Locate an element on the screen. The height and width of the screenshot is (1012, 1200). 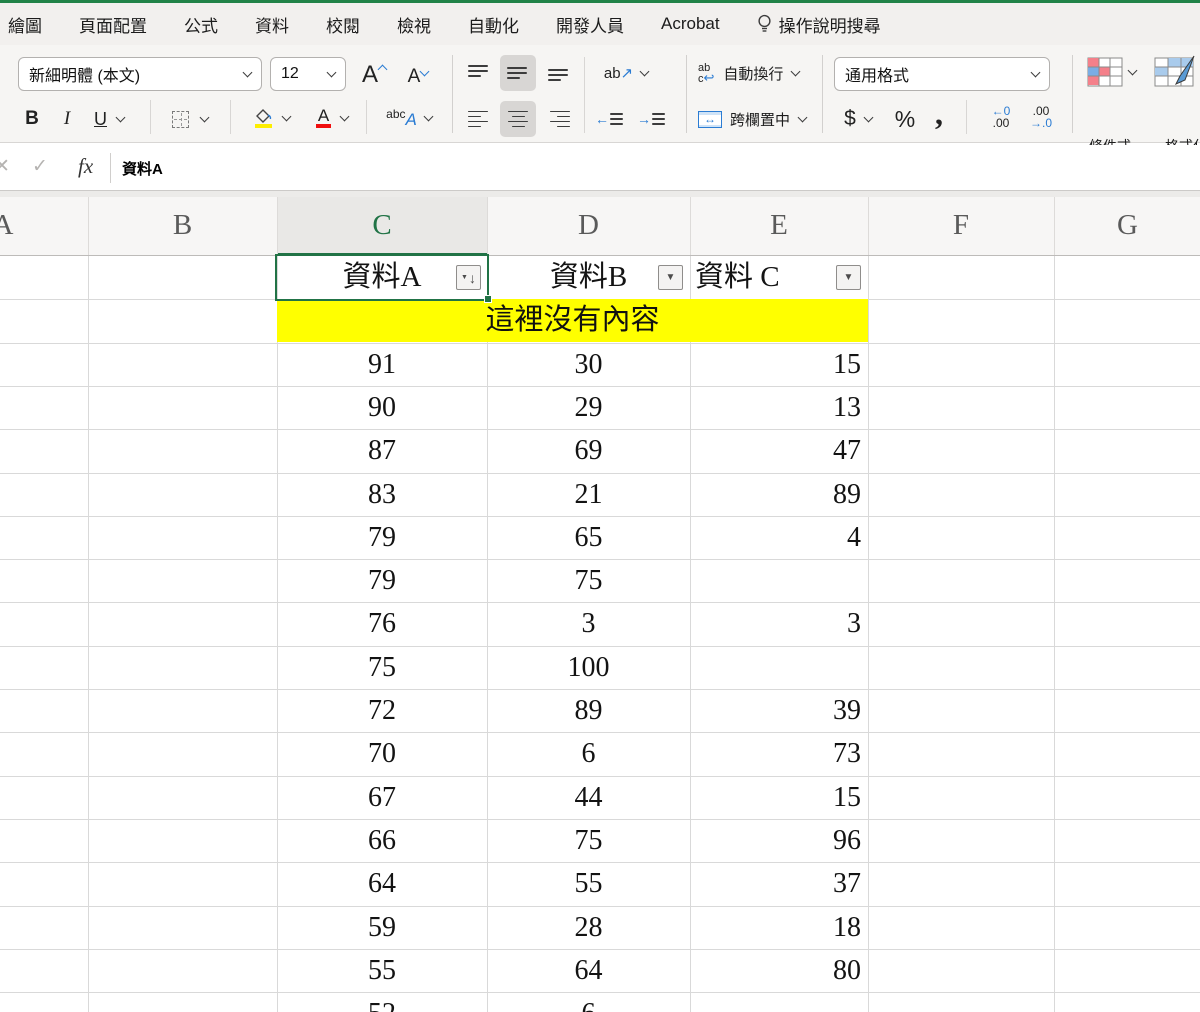
cell-d5: 69 is located at coordinates (588, 450).